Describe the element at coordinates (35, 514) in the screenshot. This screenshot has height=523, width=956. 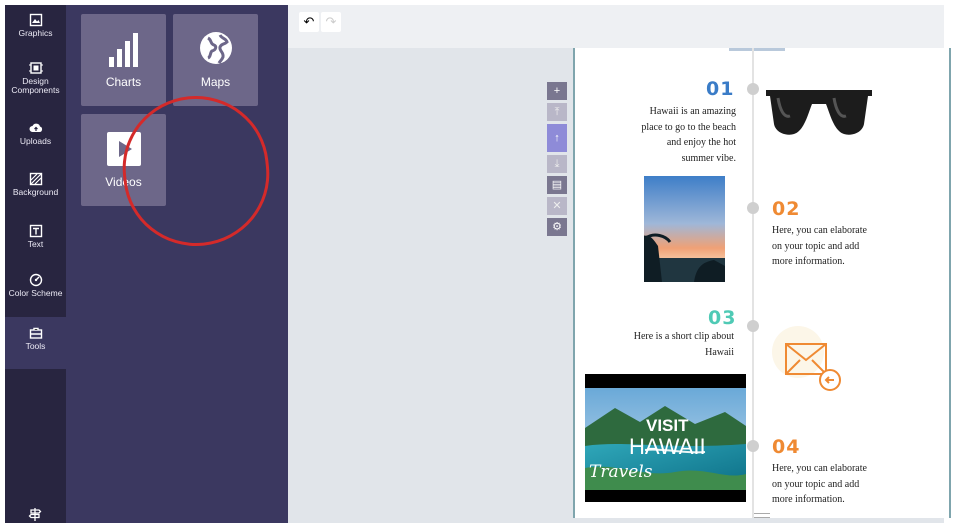
I see `signpost-icon` at that location.